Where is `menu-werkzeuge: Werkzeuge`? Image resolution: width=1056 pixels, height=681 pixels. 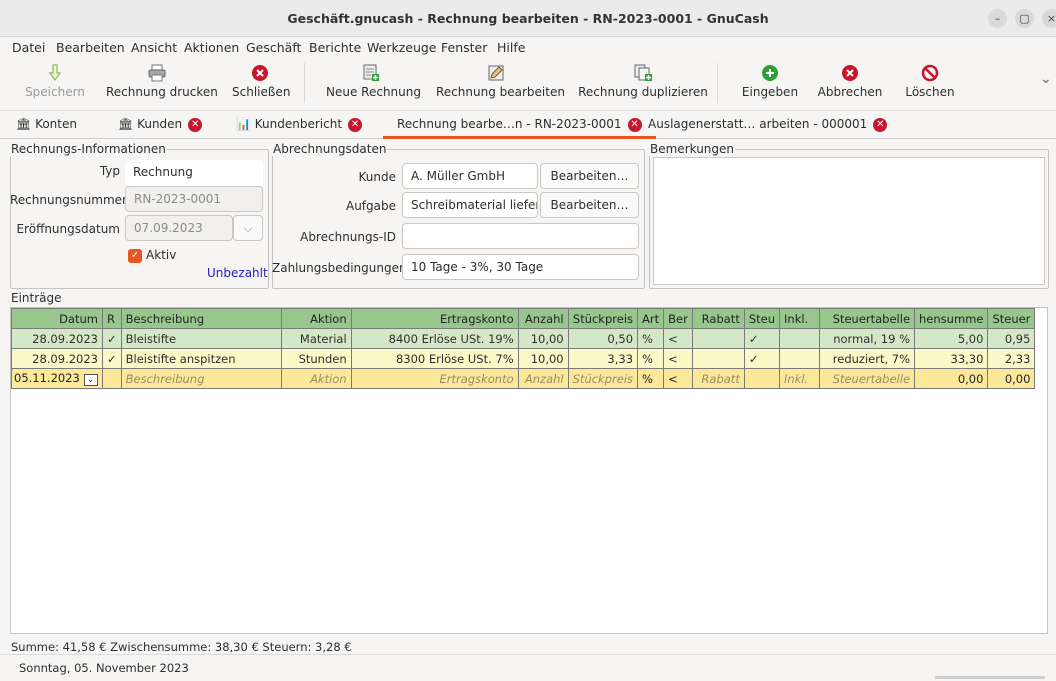 menu-werkzeuge: Werkzeuge is located at coordinates (402, 47).